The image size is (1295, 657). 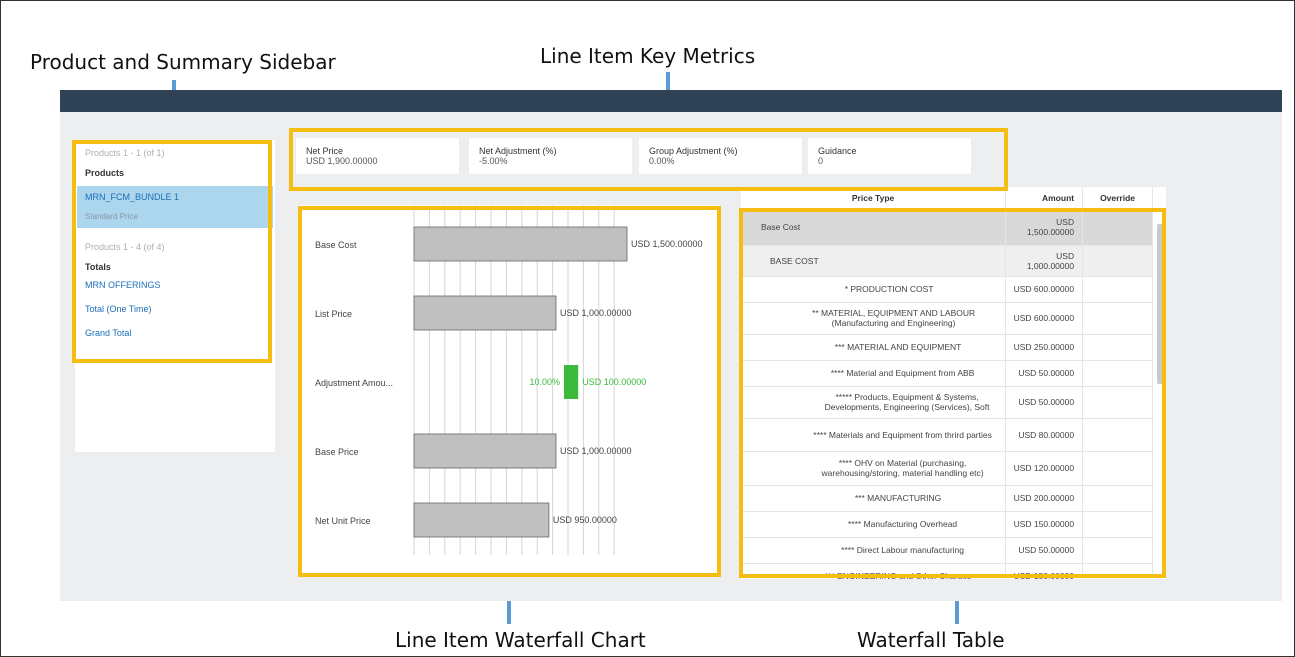 What do you see at coordinates (671, 101) in the screenshot?
I see `app-header-bar` at bounding box center [671, 101].